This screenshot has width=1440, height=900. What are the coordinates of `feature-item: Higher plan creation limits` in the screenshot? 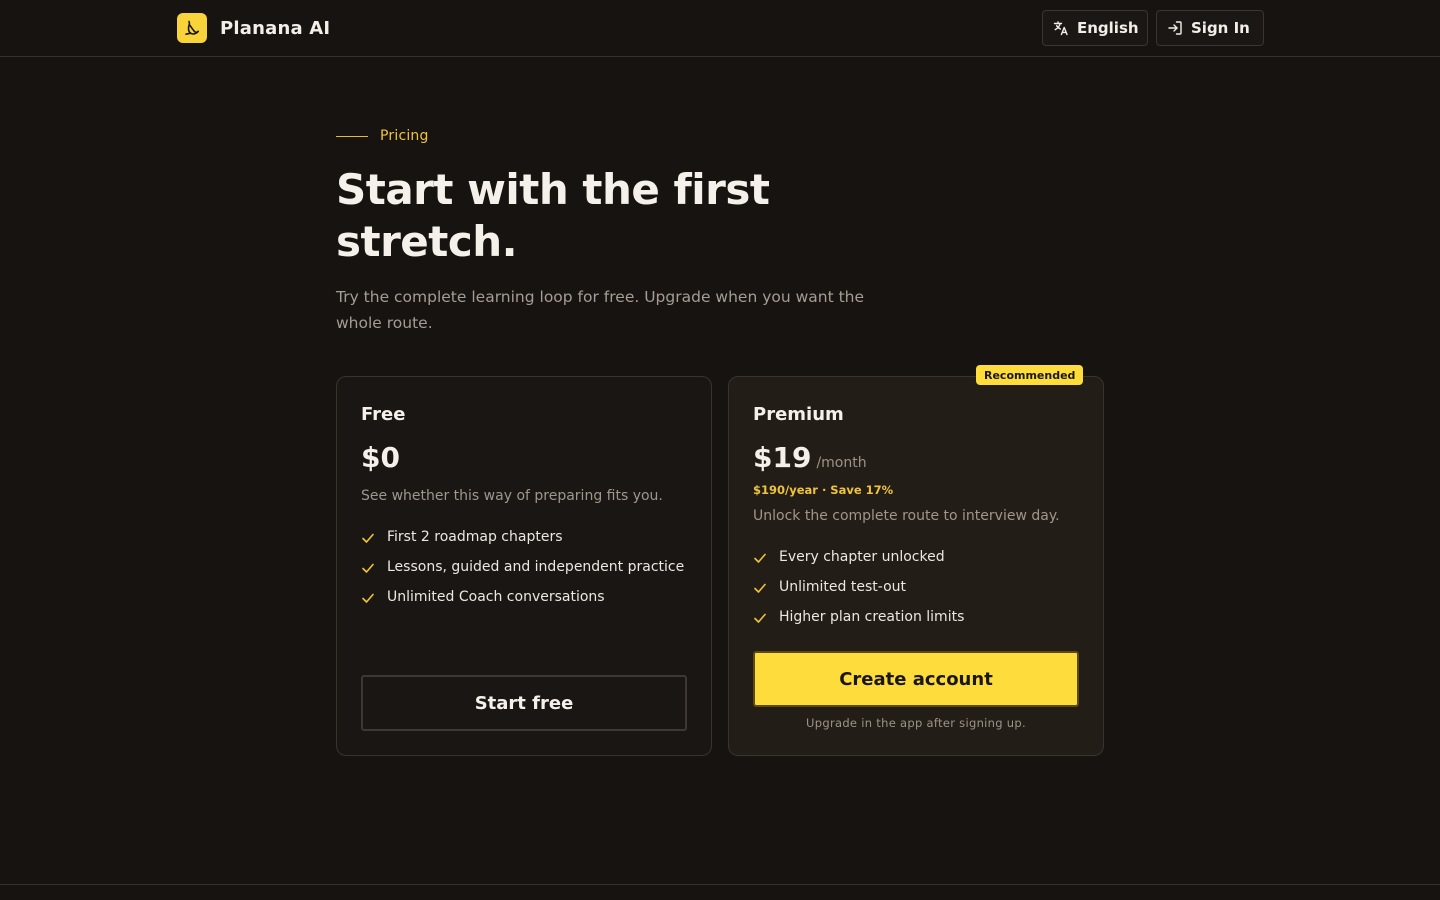 It's located at (858, 624).